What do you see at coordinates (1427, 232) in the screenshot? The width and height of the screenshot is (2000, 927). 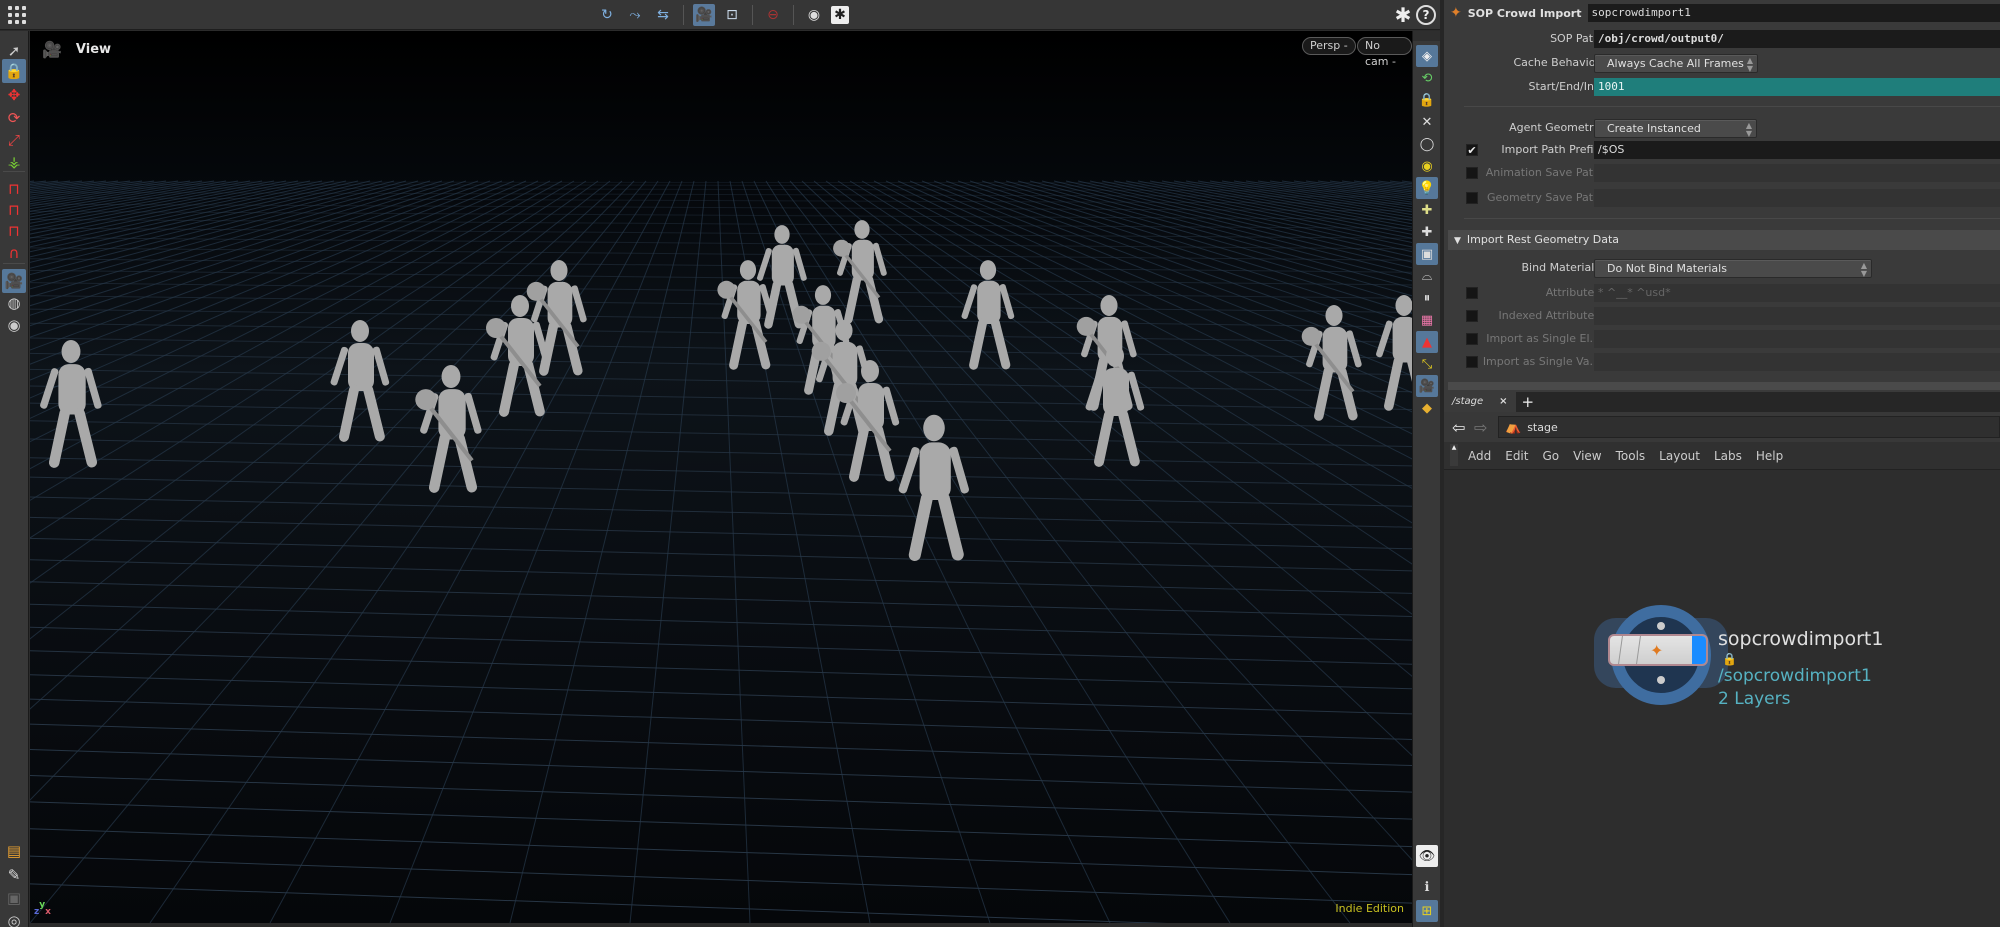 I see `add-env-light-icon: ✚` at bounding box center [1427, 232].